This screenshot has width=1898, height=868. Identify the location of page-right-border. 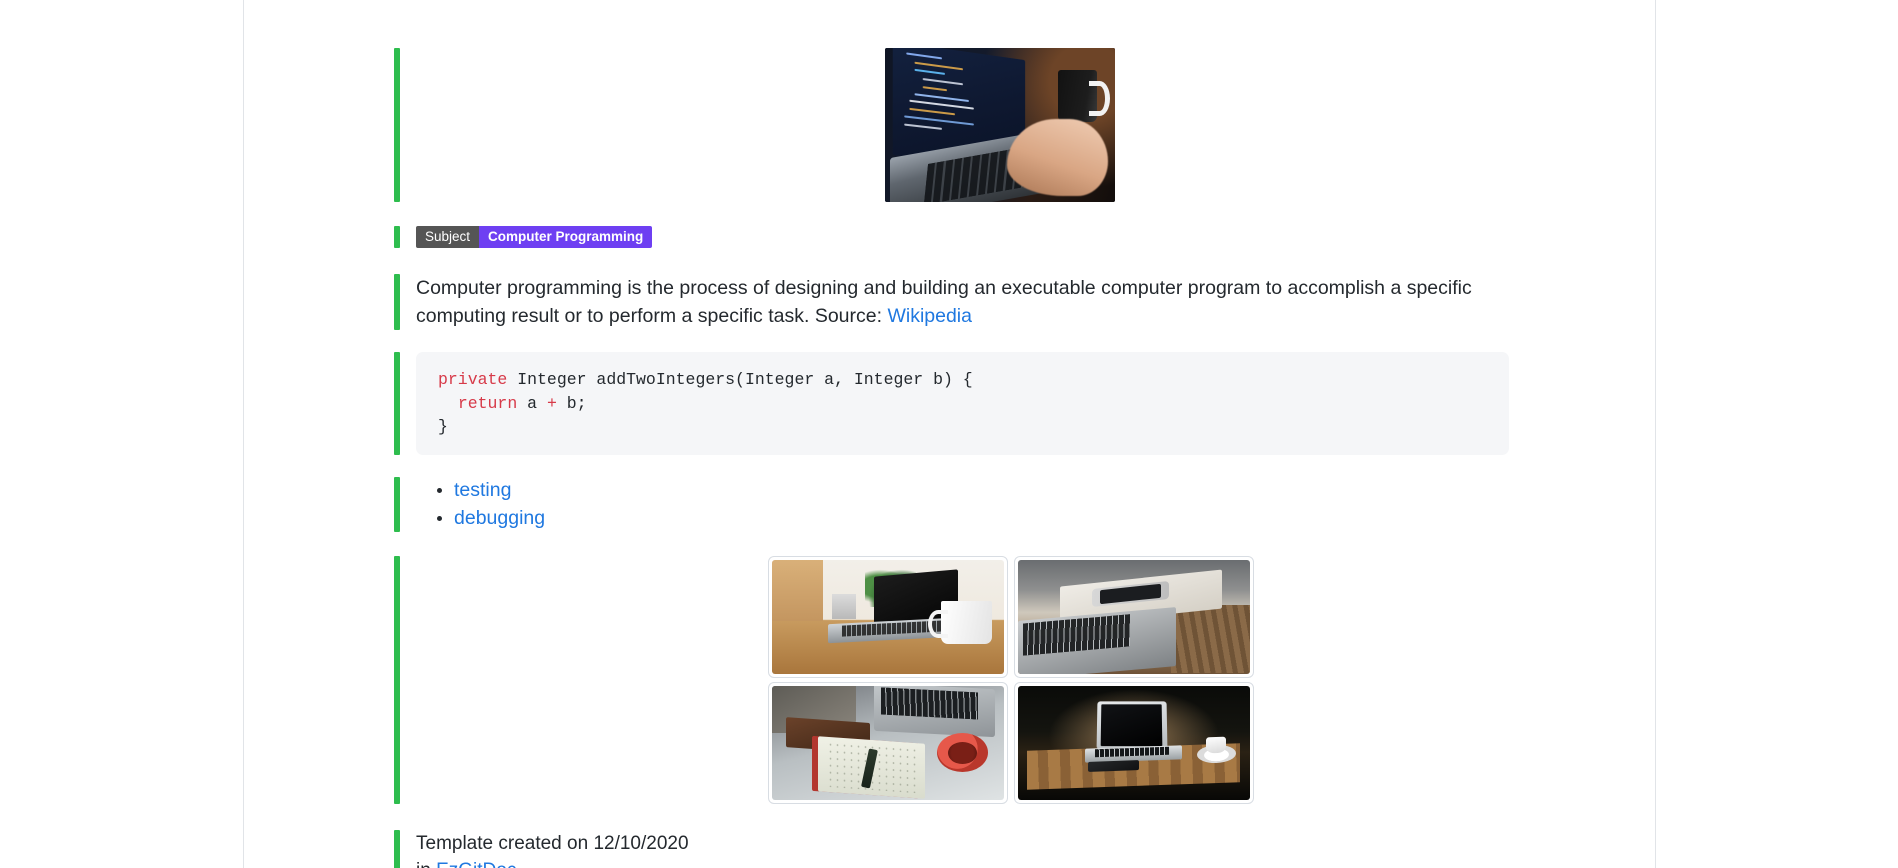
(1655, 434).